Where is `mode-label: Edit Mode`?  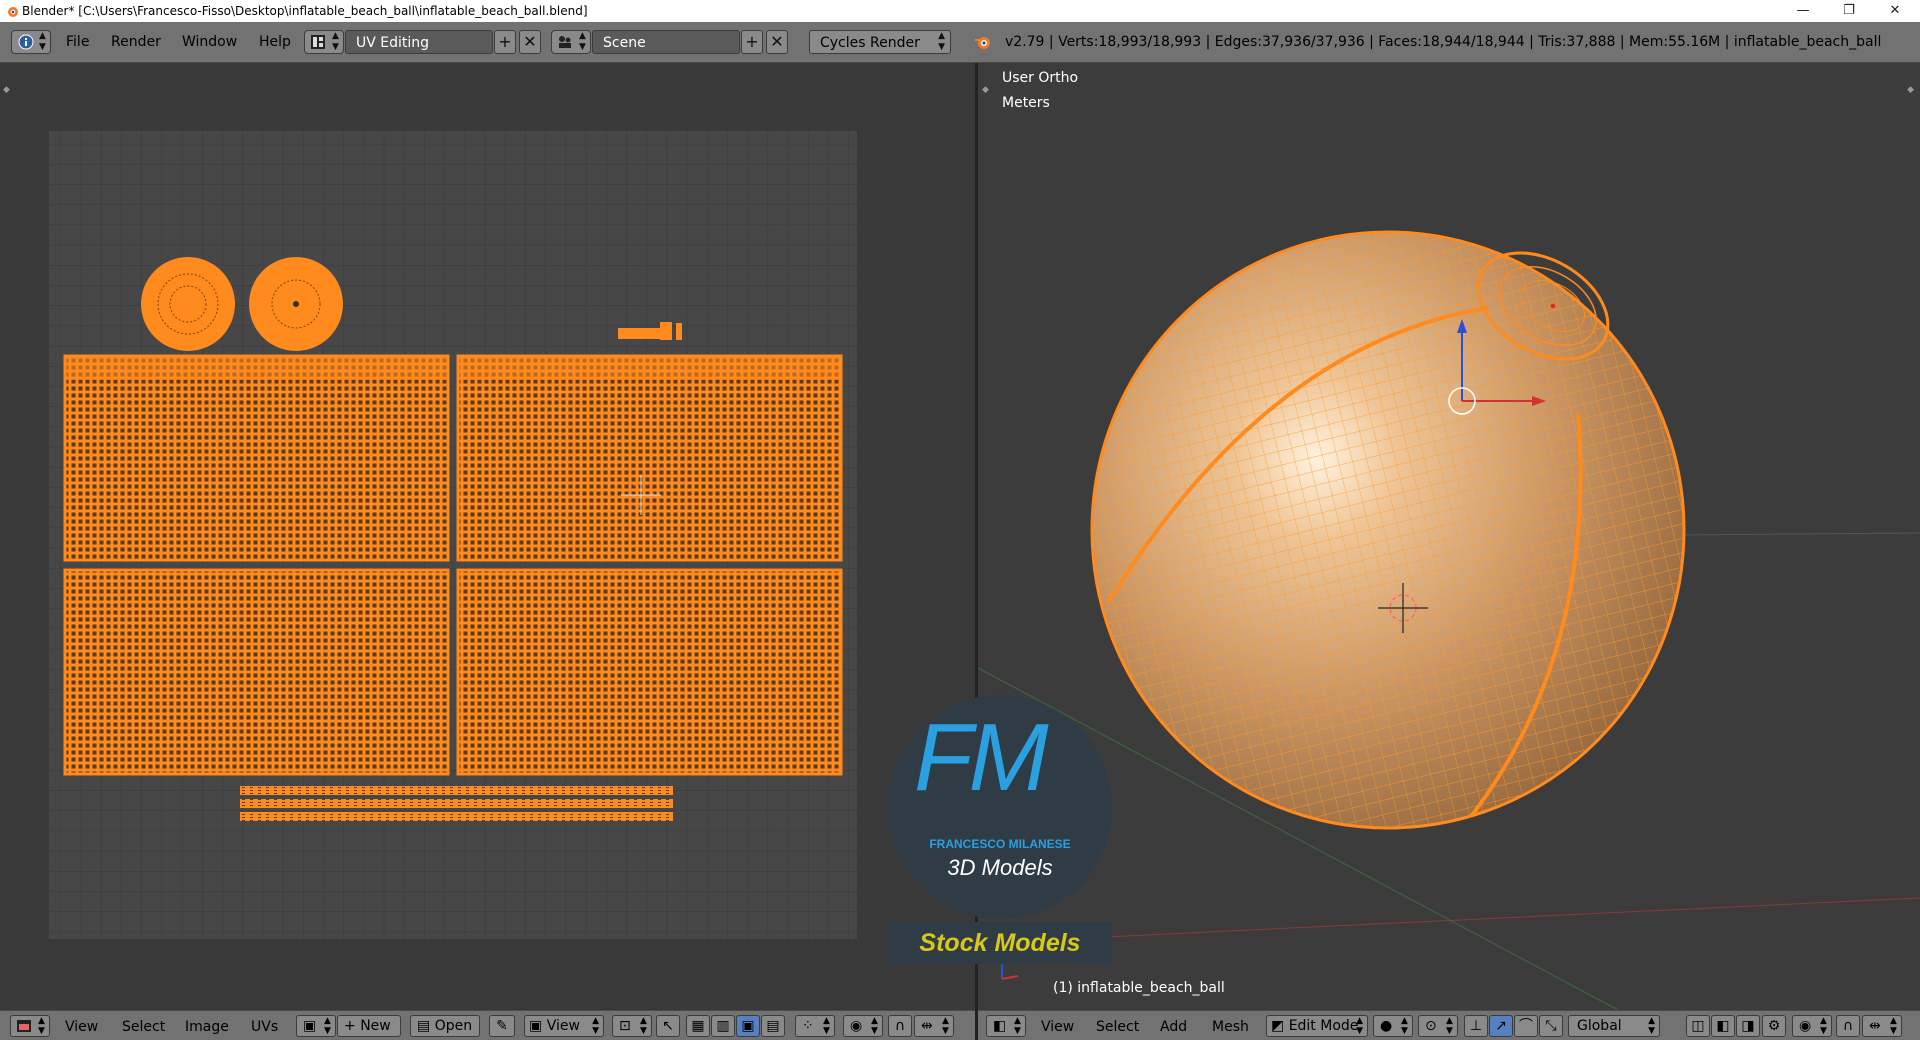 mode-label: Edit Mode is located at coordinates (1323, 1026).